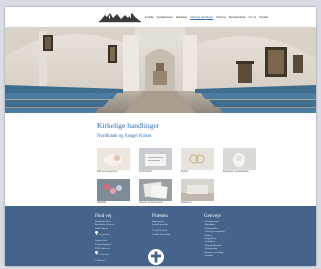 This screenshot has height=269, width=321. Describe the element at coordinates (197, 190) in the screenshot. I see `pastoral-care-photo` at that location.